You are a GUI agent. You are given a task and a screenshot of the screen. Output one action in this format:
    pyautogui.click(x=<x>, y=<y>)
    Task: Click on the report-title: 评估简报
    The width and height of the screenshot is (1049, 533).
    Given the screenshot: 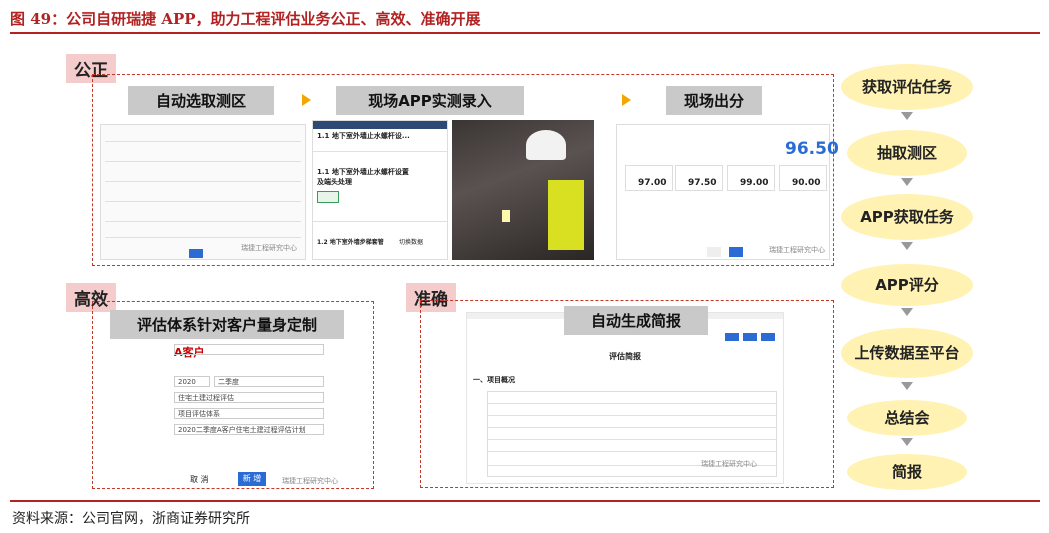 What is the action you would take?
    pyautogui.click(x=625, y=356)
    